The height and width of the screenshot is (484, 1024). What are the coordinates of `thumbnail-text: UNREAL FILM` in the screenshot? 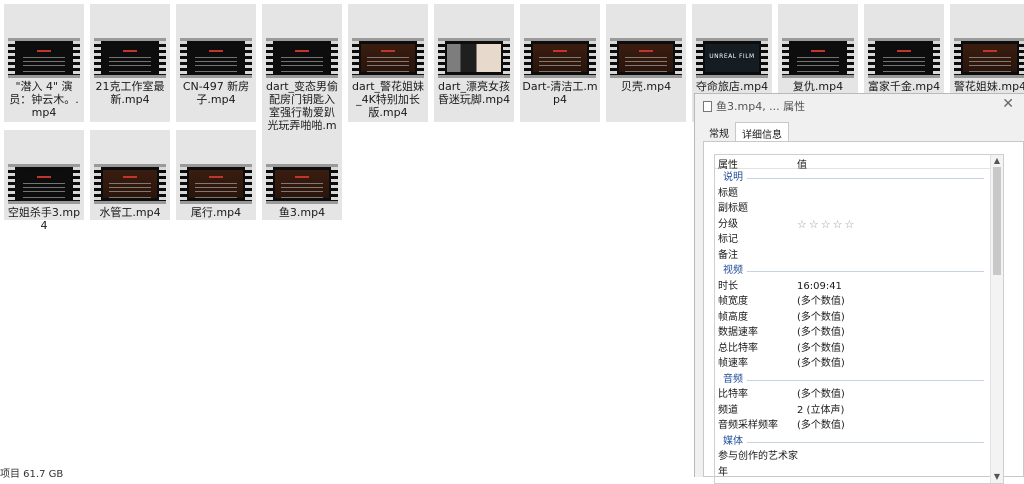 It's located at (732, 56).